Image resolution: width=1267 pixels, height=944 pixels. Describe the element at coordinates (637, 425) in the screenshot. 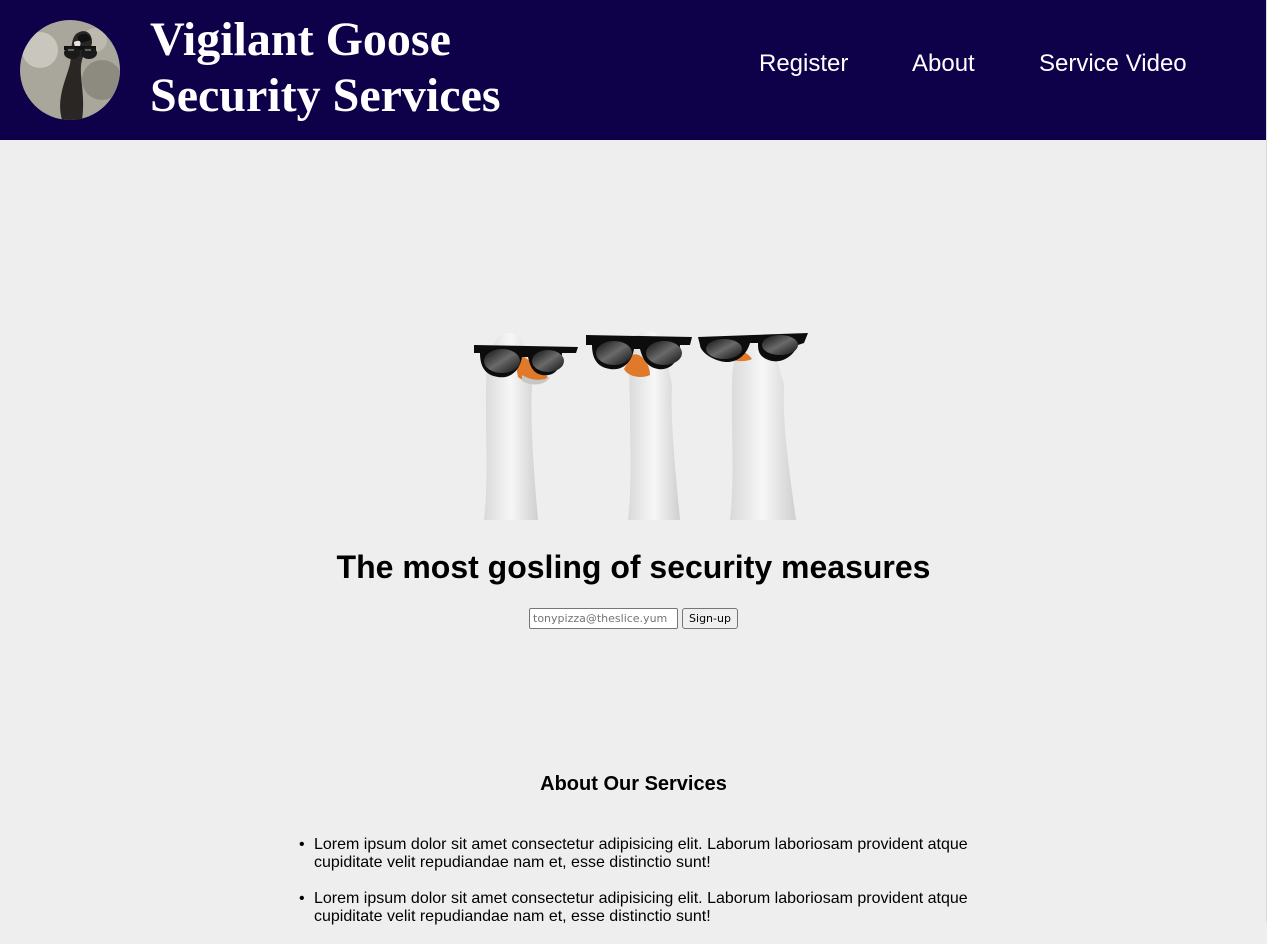

I see `geese-hero-image` at that location.